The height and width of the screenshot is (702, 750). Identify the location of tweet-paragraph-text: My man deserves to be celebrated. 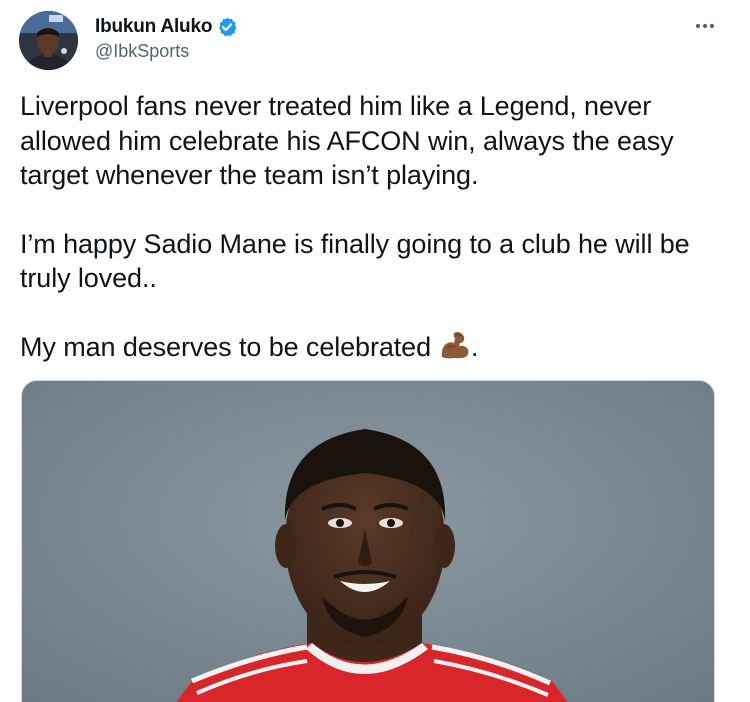
(226, 346).